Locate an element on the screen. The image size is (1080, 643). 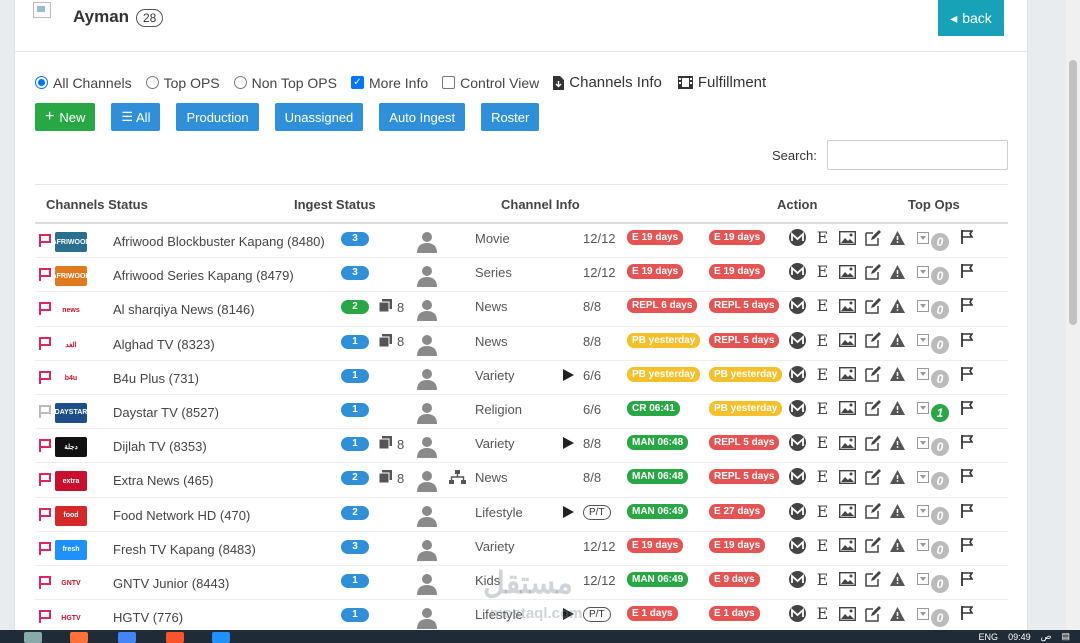
all-button: ☰ All is located at coordinates (136, 117).